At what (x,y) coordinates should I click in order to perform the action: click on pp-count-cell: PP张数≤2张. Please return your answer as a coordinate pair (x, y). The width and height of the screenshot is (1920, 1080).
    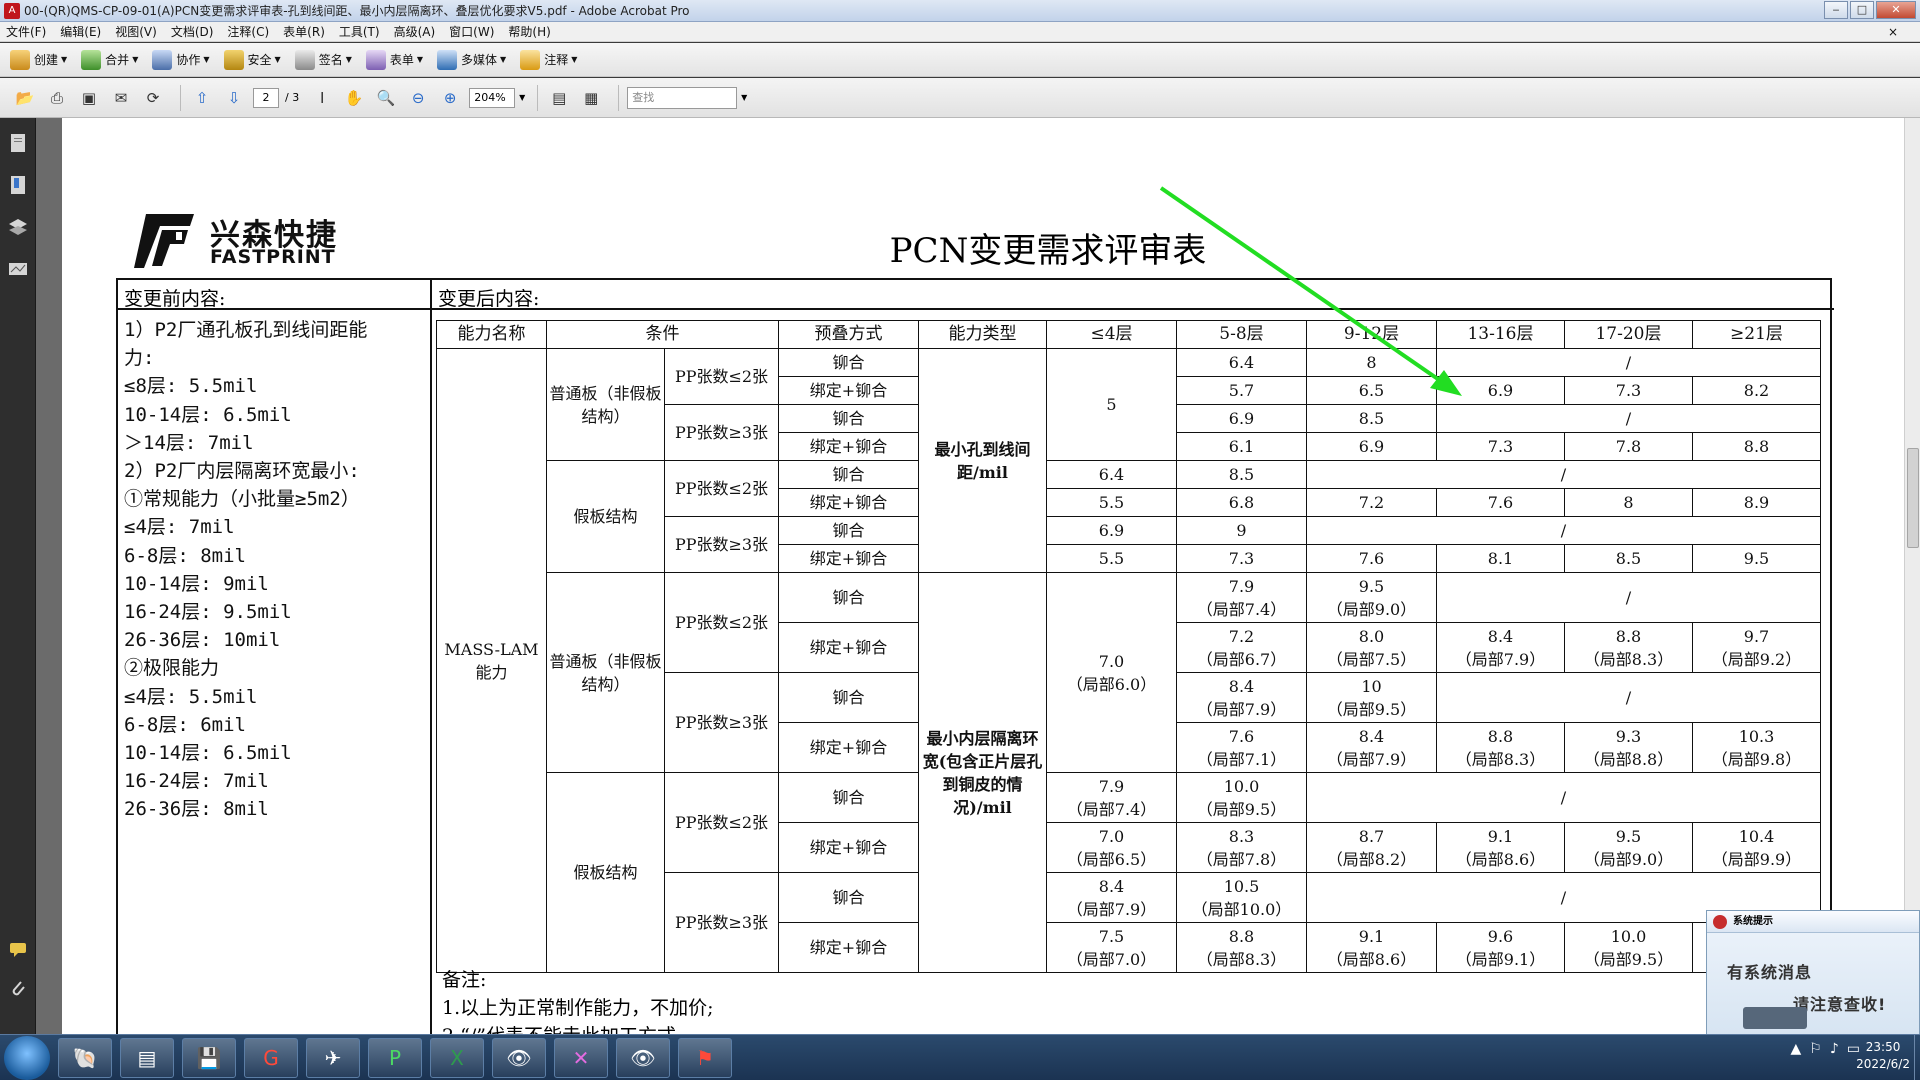
    Looking at the image, I should click on (721, 822).